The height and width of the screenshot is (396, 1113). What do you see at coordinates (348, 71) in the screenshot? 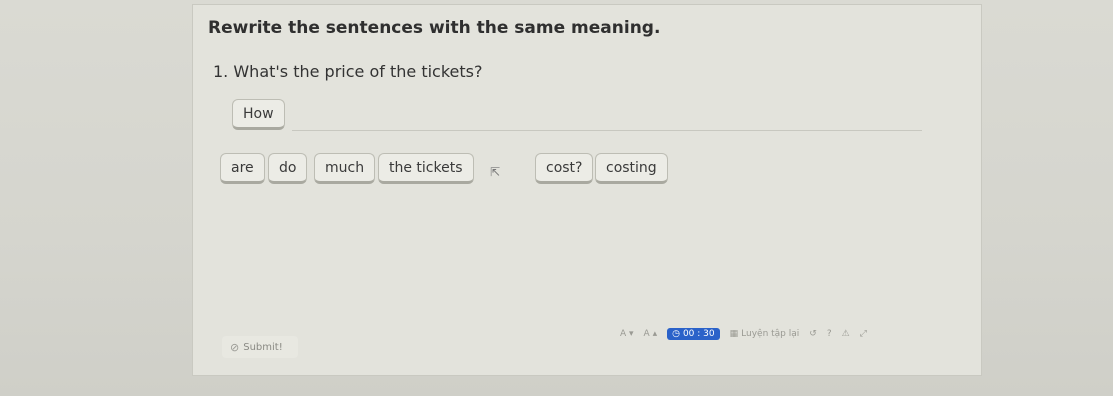
I see `question-text: 1. What's the price of the tickets?` at bounding box center [348, 71].